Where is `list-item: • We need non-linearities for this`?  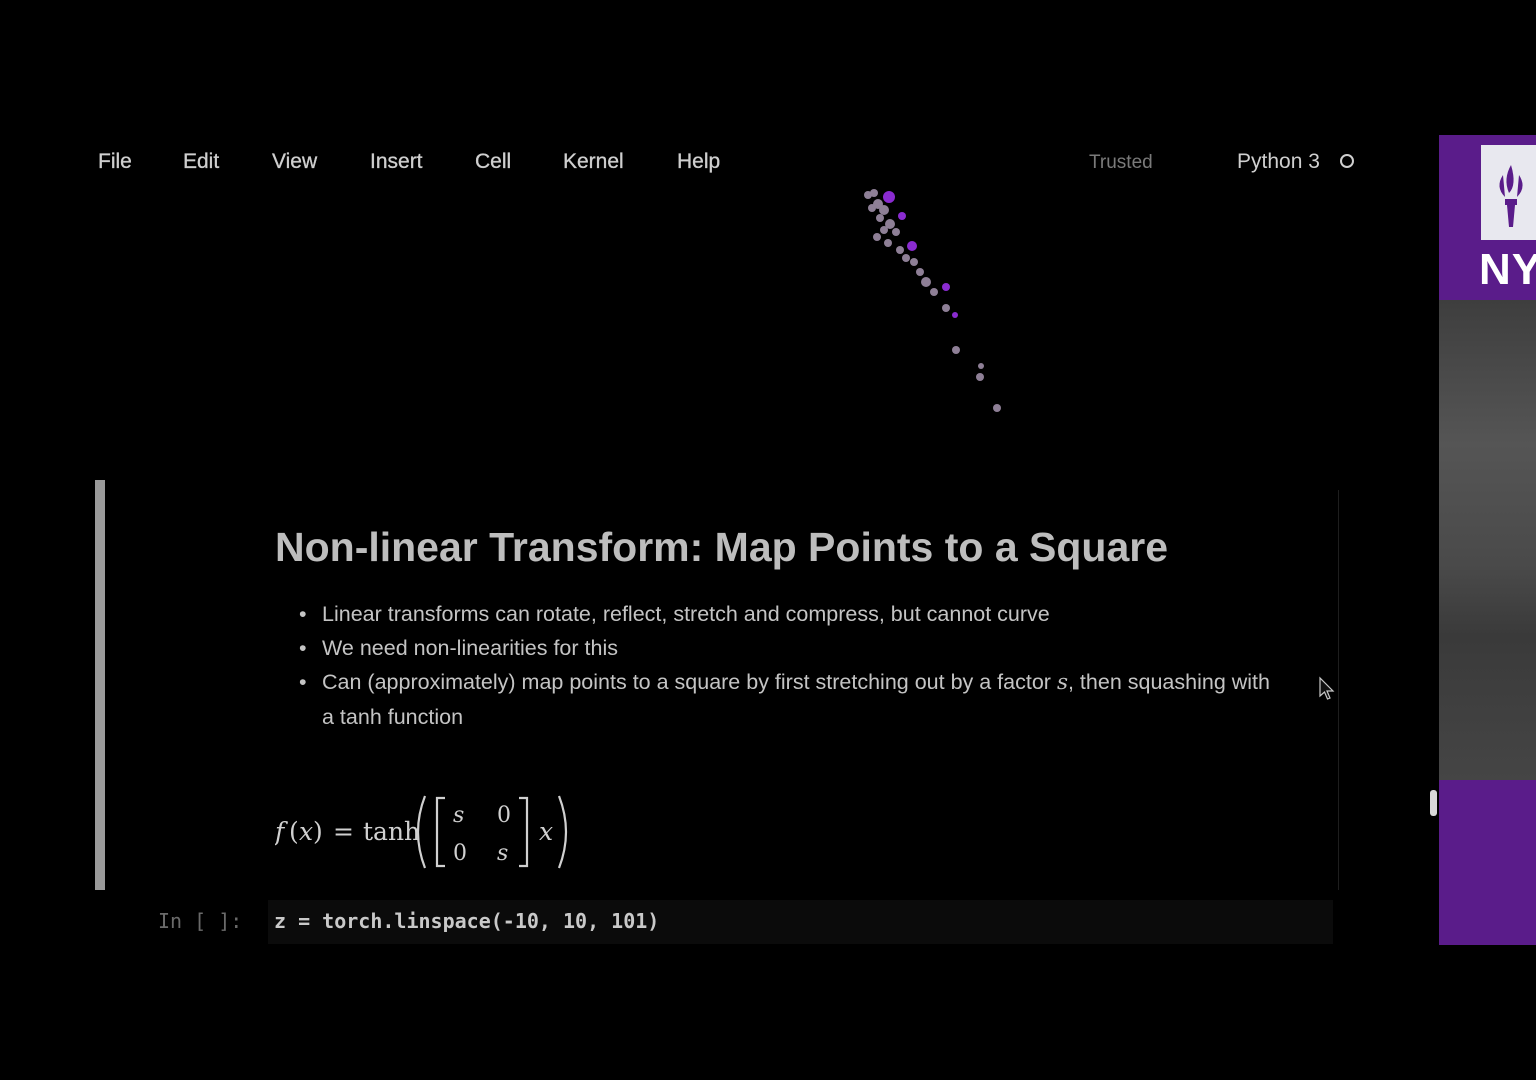
list-item: • We need non-linearities for this is located at coordinates (787, 648).